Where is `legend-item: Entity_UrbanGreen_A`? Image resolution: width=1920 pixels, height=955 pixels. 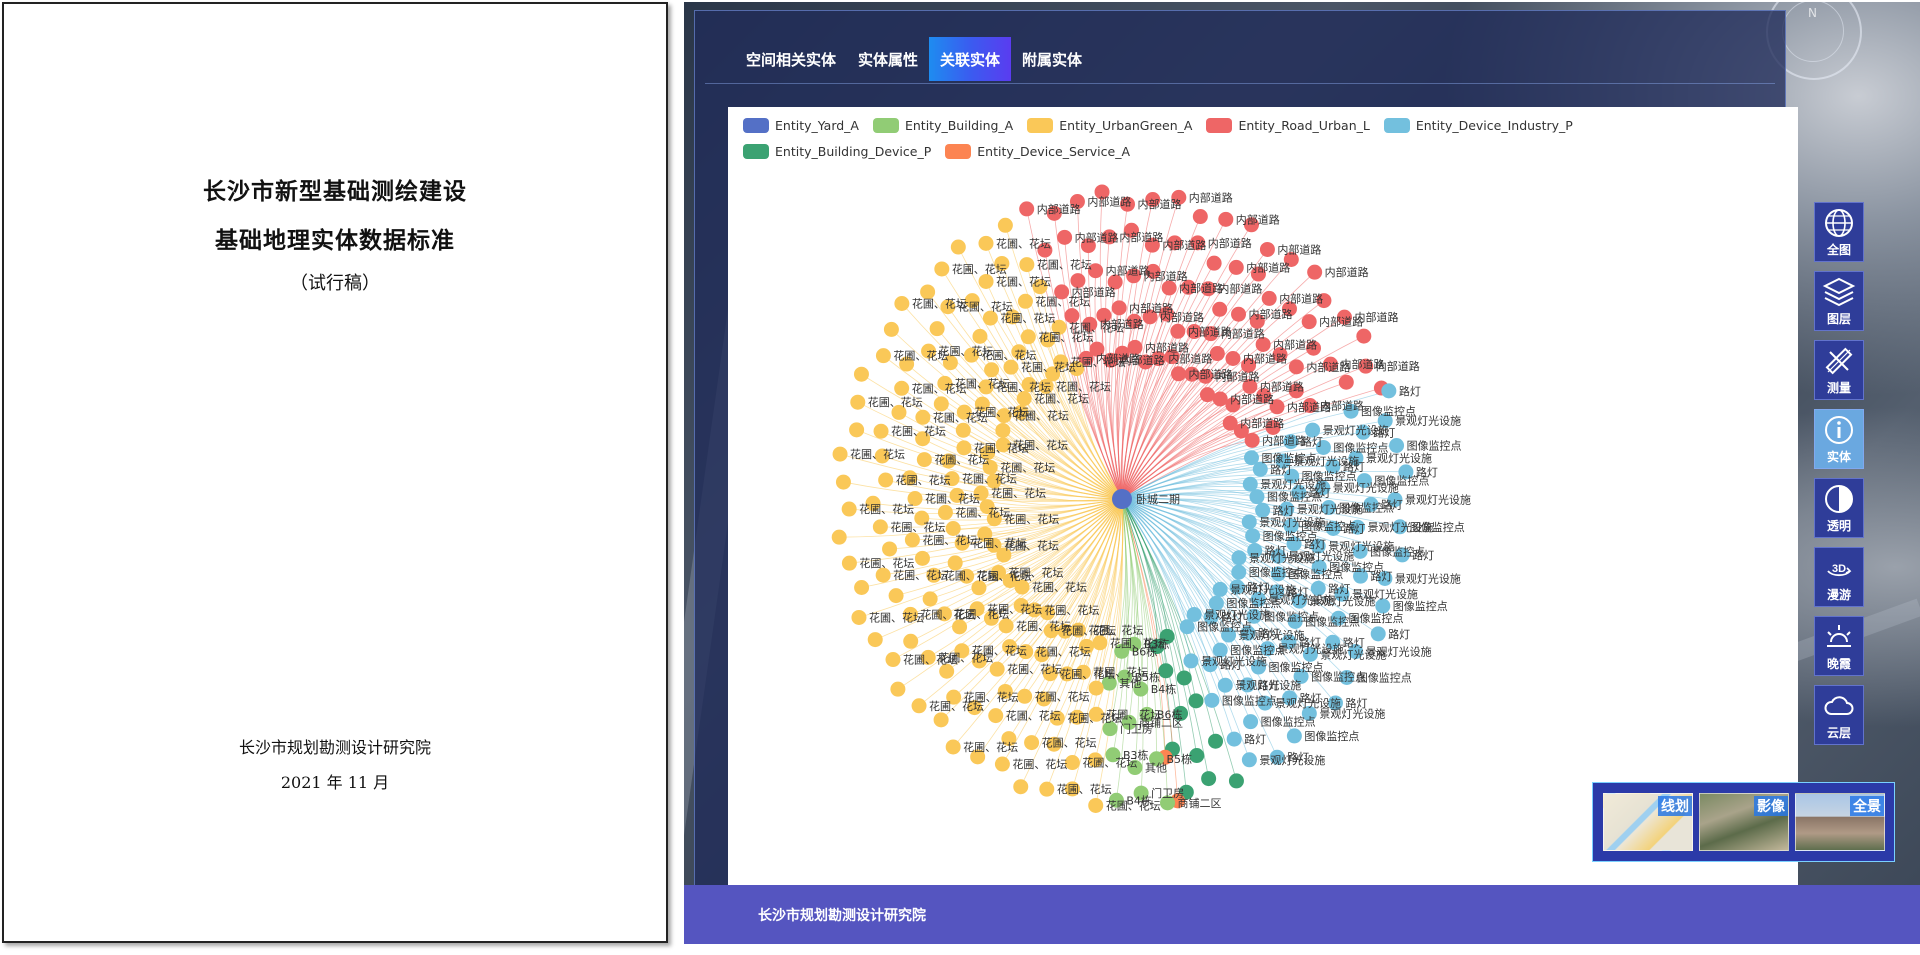
legend-item: Entity_UrbanGreen_A is located at coordinates (1109, 125).